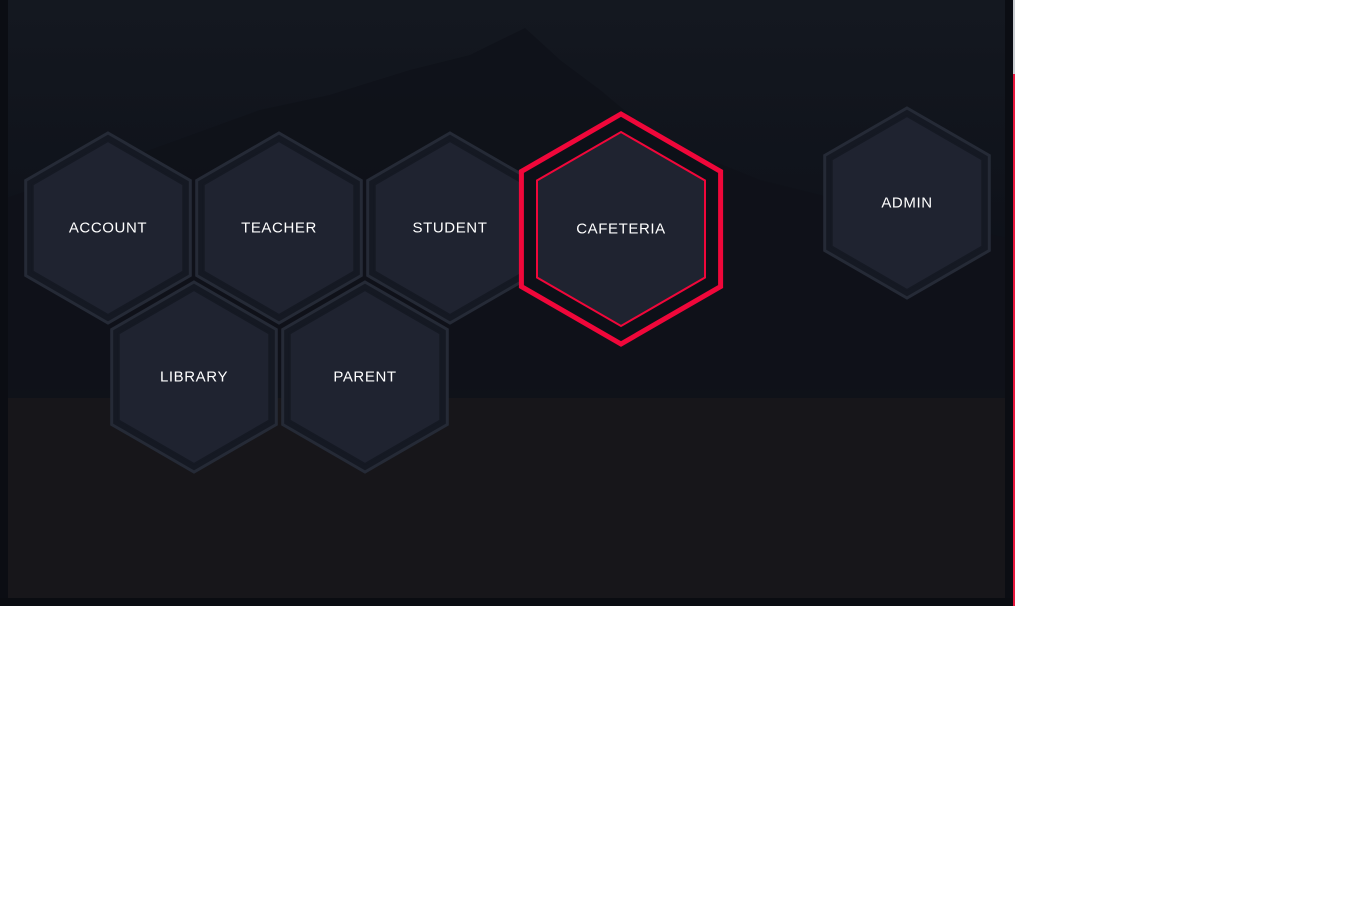 The width and height of the screenshot is (1350, 901). I want to click on tile-parent: PARENT, so click(365, 377).